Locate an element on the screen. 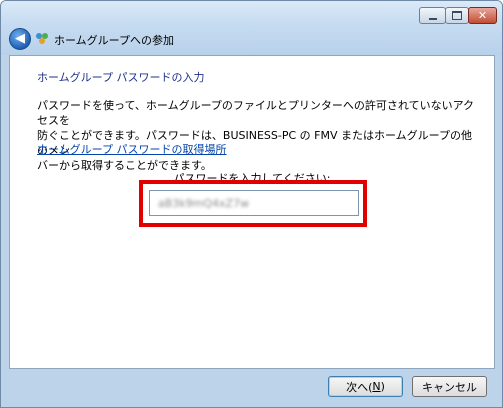 The height and width of the screenshot is (408, 503). page-heading: ホームグループ パスワードの入力 is located at coordinates (121, 77).